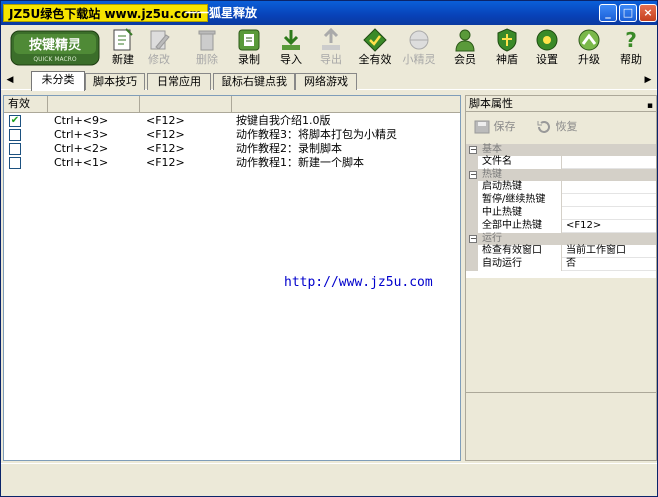 The image size is (658, 497). What do you see at coordinates (608, 13) in the screenshot?
I see `minimize-button: _` at bounding box center [608, 13].